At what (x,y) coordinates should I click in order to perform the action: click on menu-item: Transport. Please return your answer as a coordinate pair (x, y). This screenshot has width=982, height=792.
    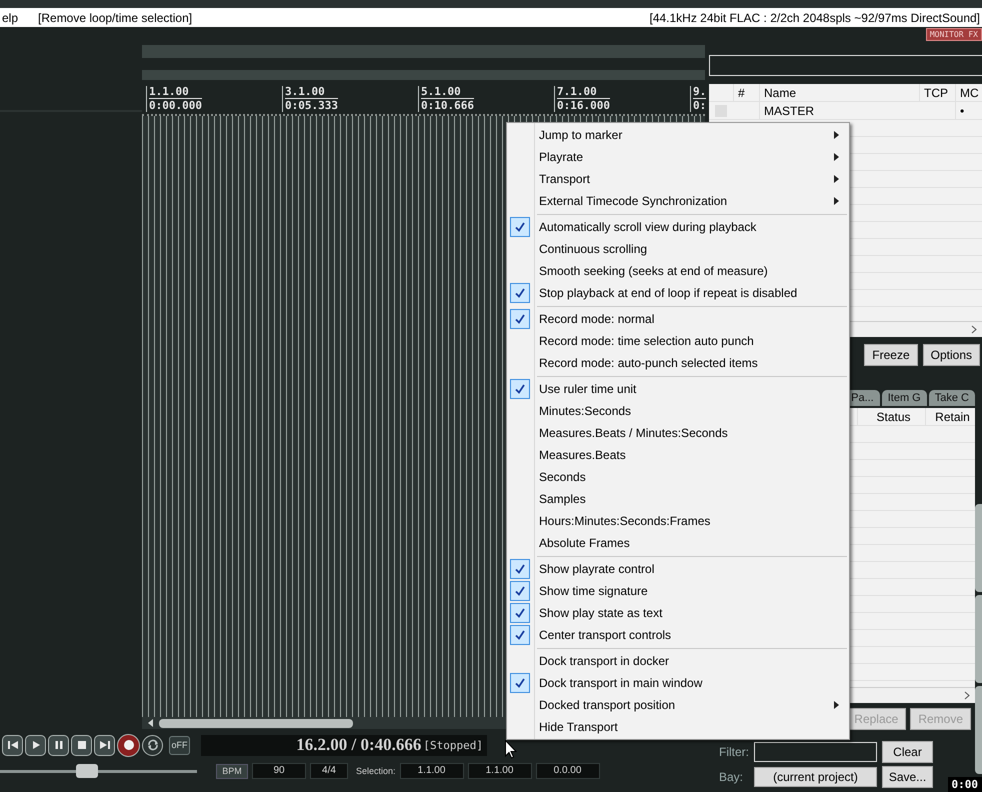
    Looking at the image, I should click on (678, 179).